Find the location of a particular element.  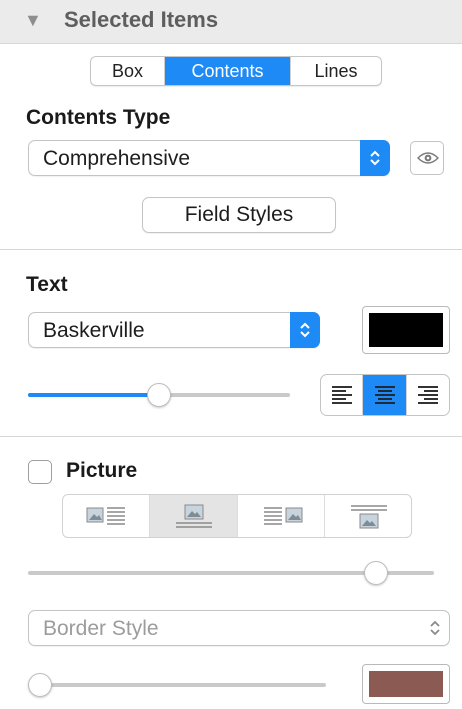

align-center-icon is located at coordinates (385, 395).